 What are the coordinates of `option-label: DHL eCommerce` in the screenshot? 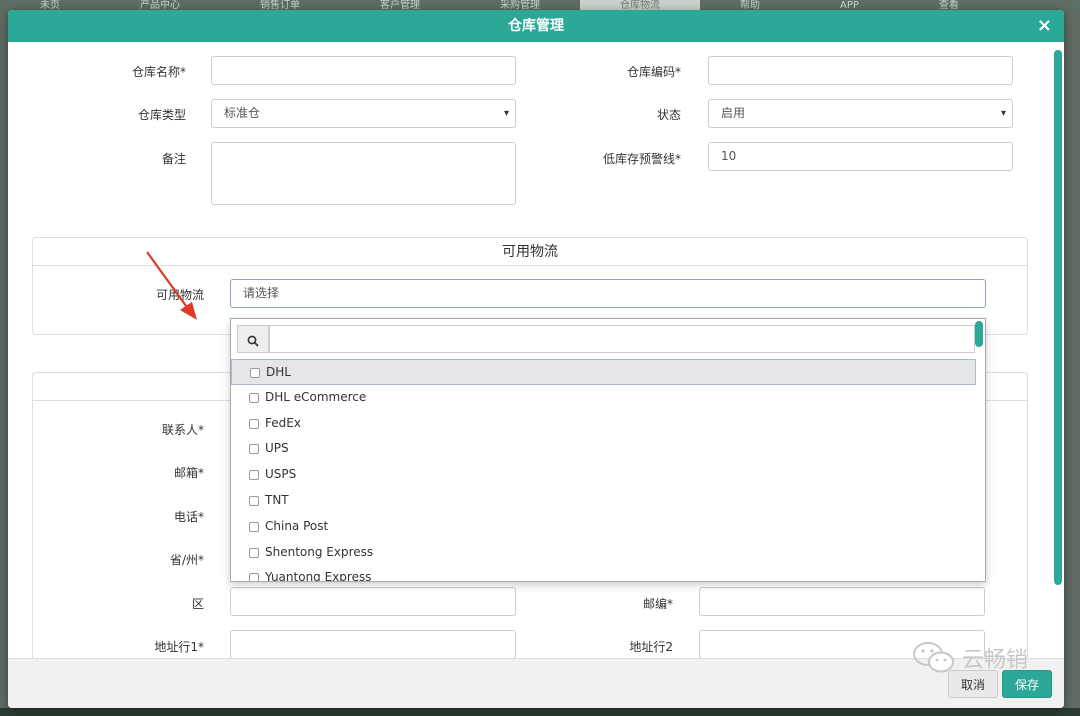 It's located at (316, 396).